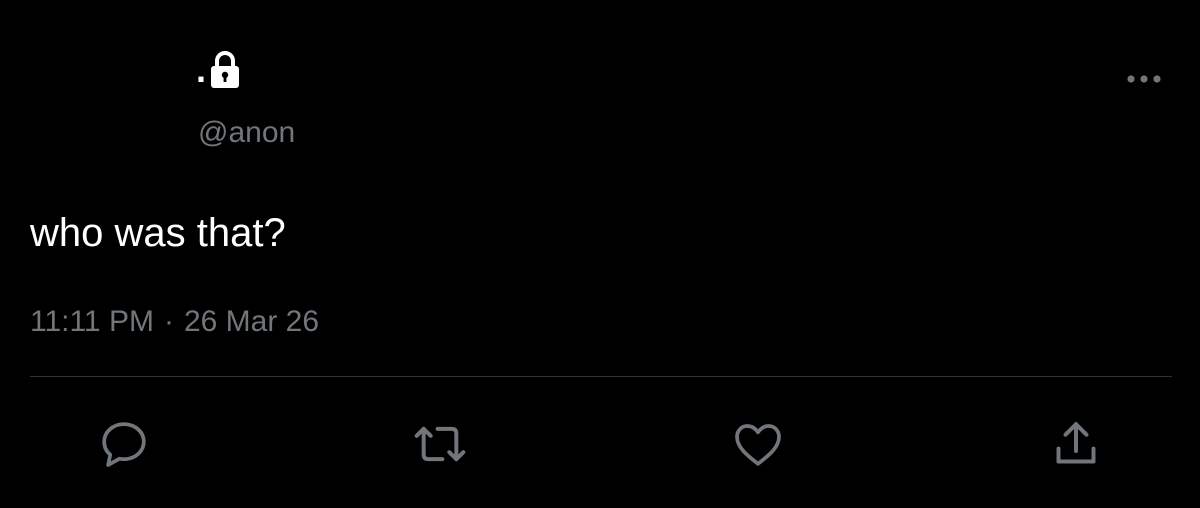 The height and width of the screenshot is (508, 1200). I want to click on share-icon, so click(1076, 443).